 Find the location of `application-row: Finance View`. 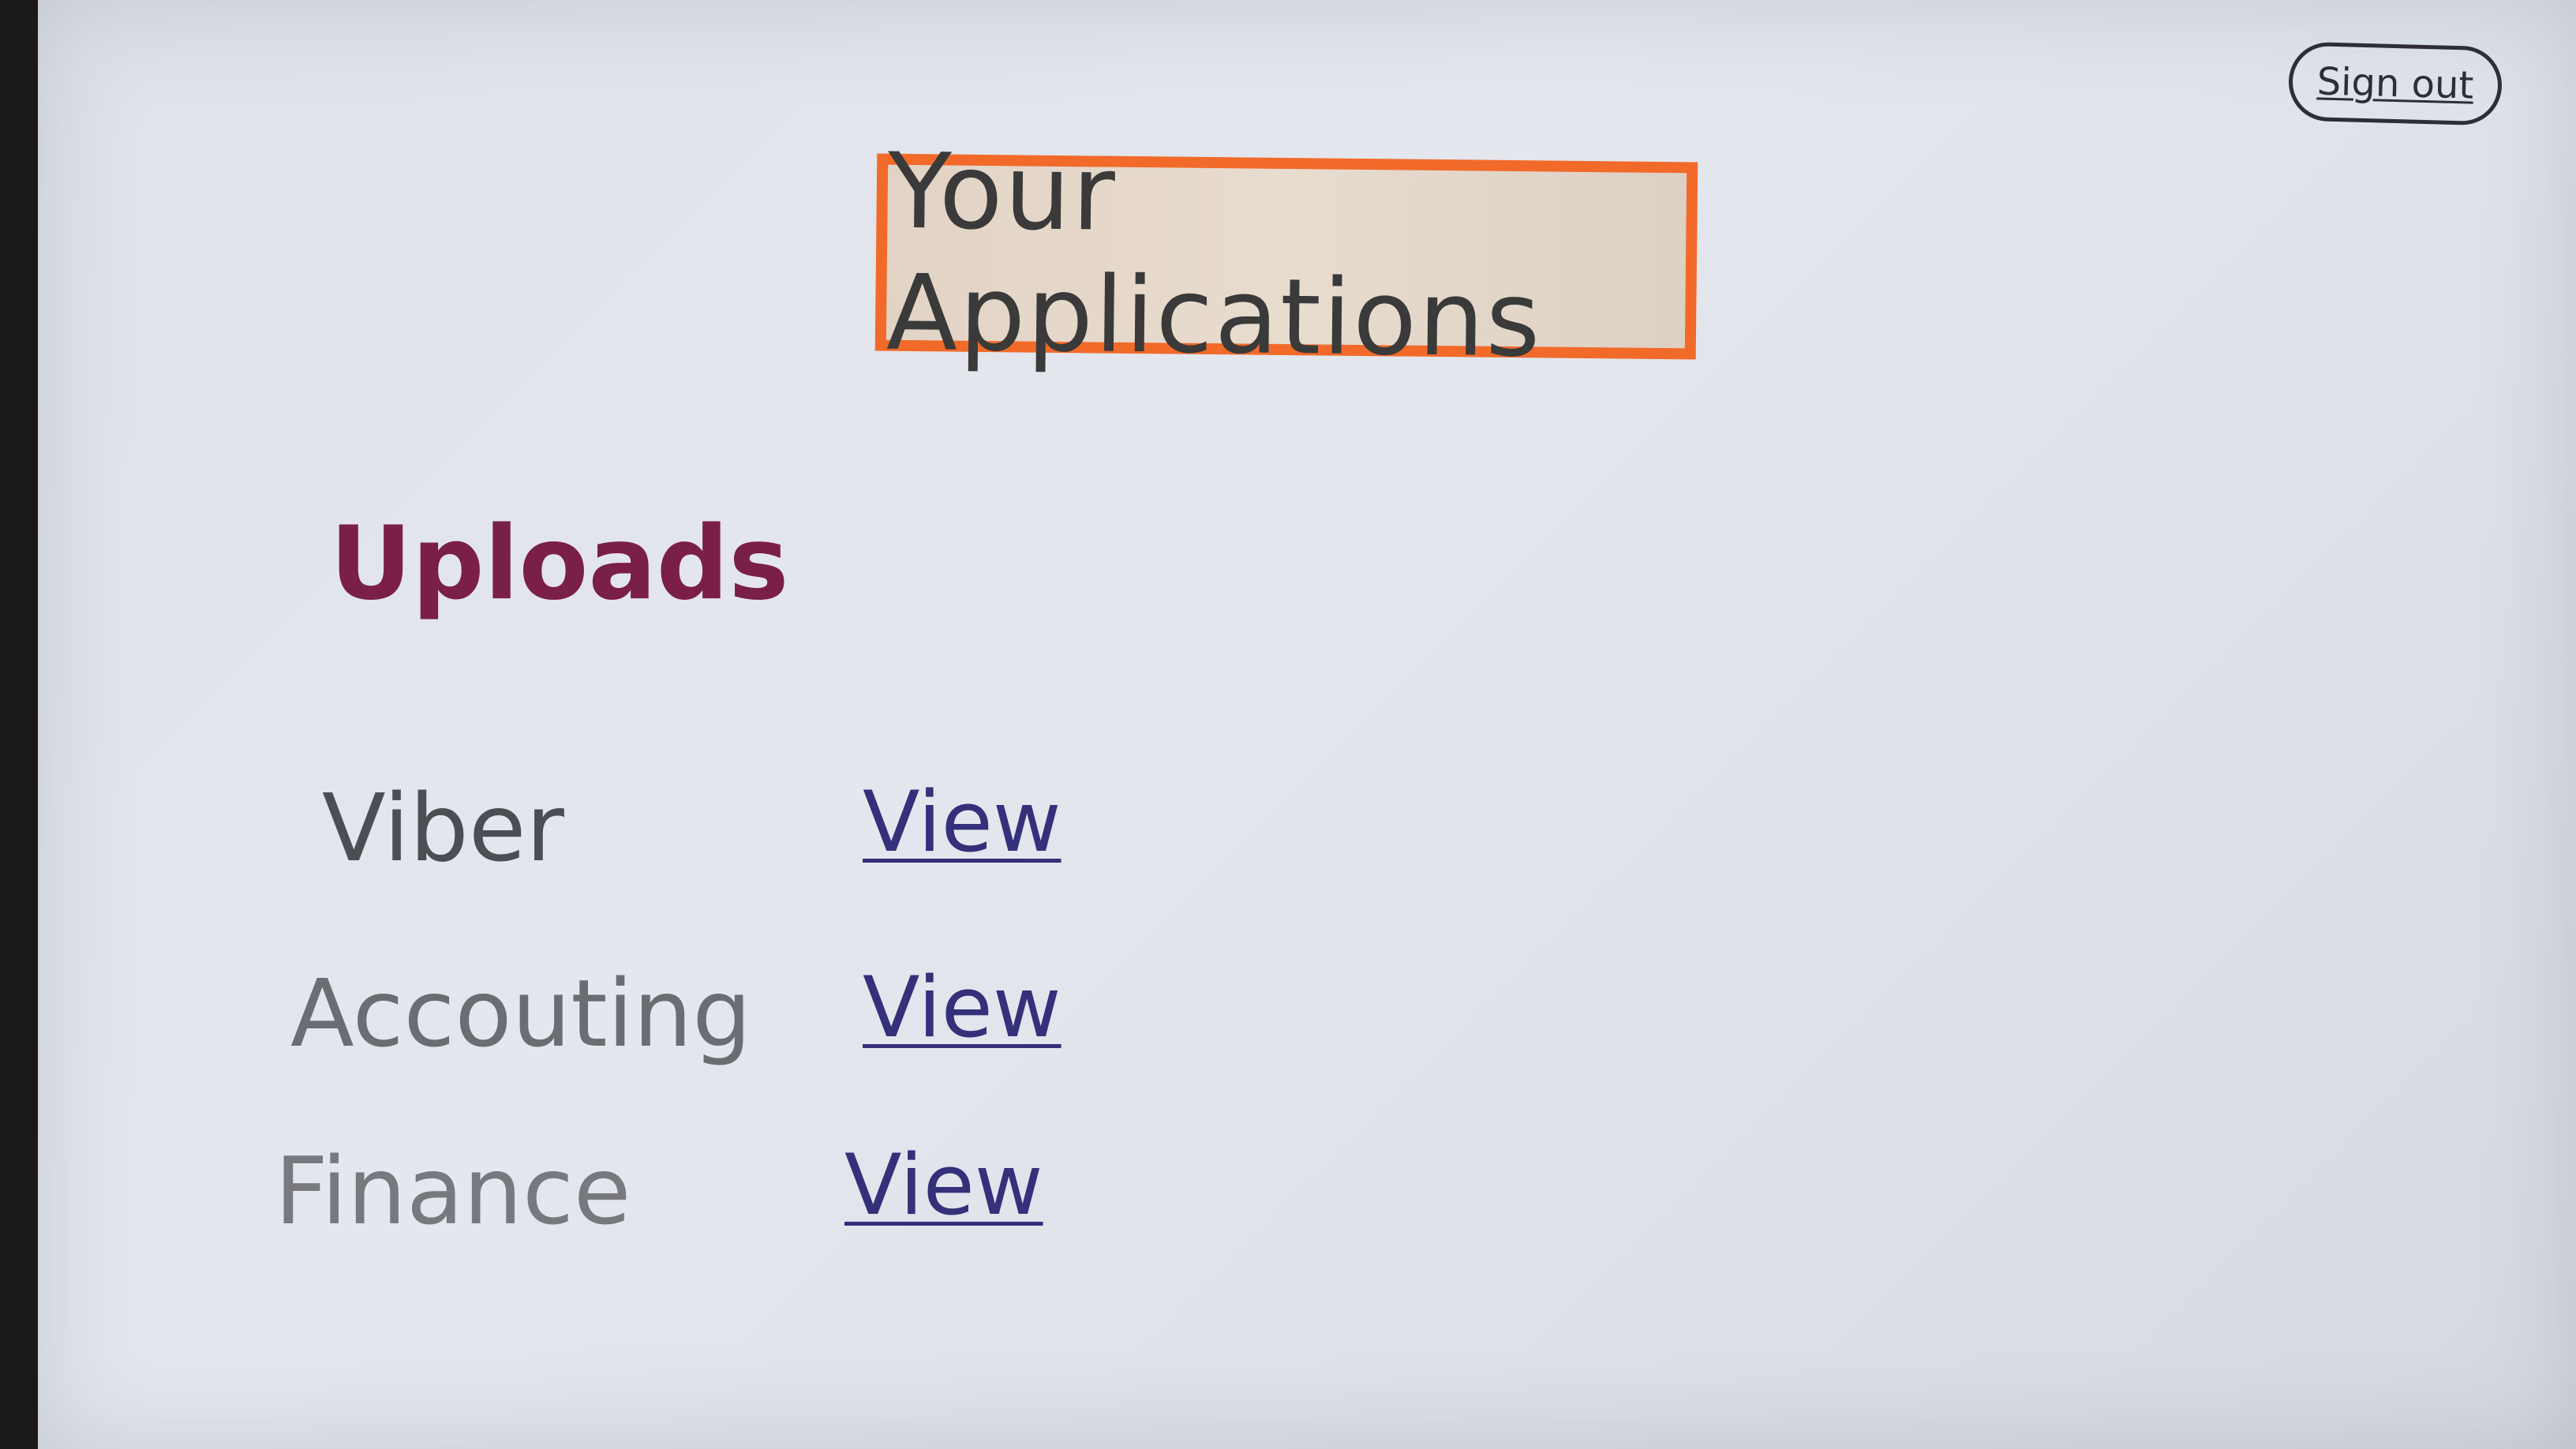

application-row: Finance View is located at coordinates (590, 1191).